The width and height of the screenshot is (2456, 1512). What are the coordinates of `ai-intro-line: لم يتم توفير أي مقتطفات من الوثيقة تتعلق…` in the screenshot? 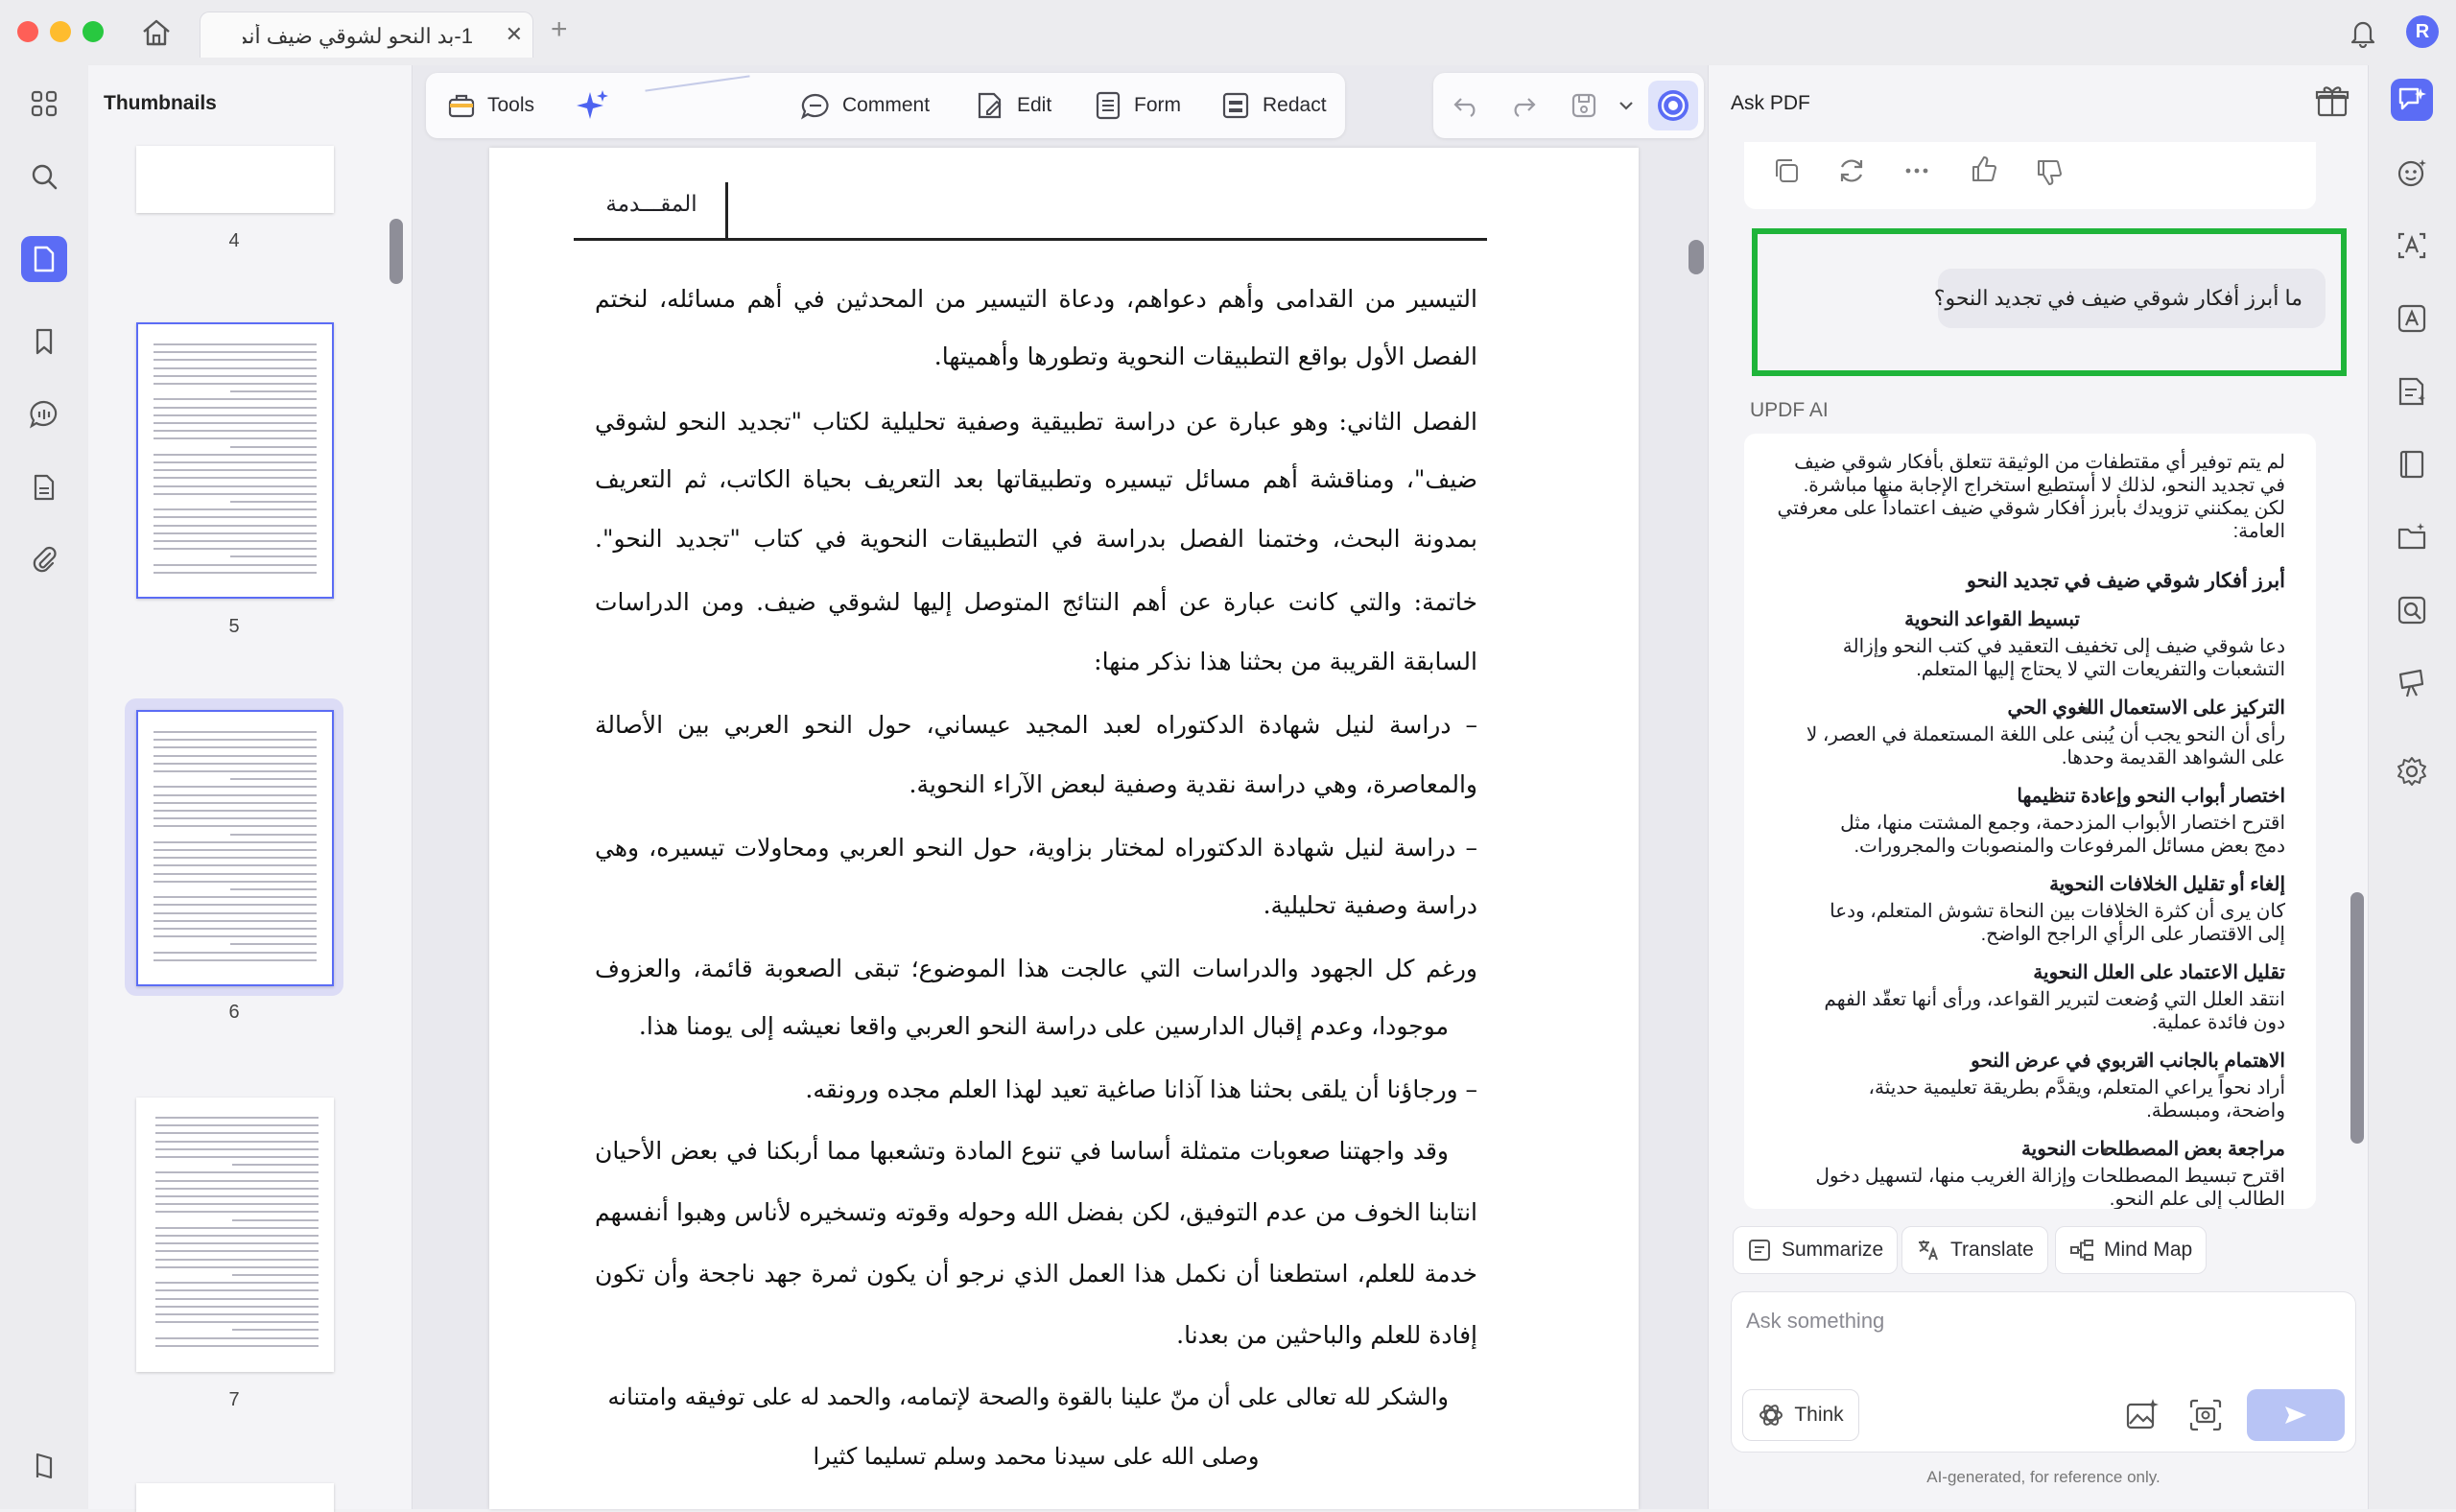 It's located at (2039, 462).